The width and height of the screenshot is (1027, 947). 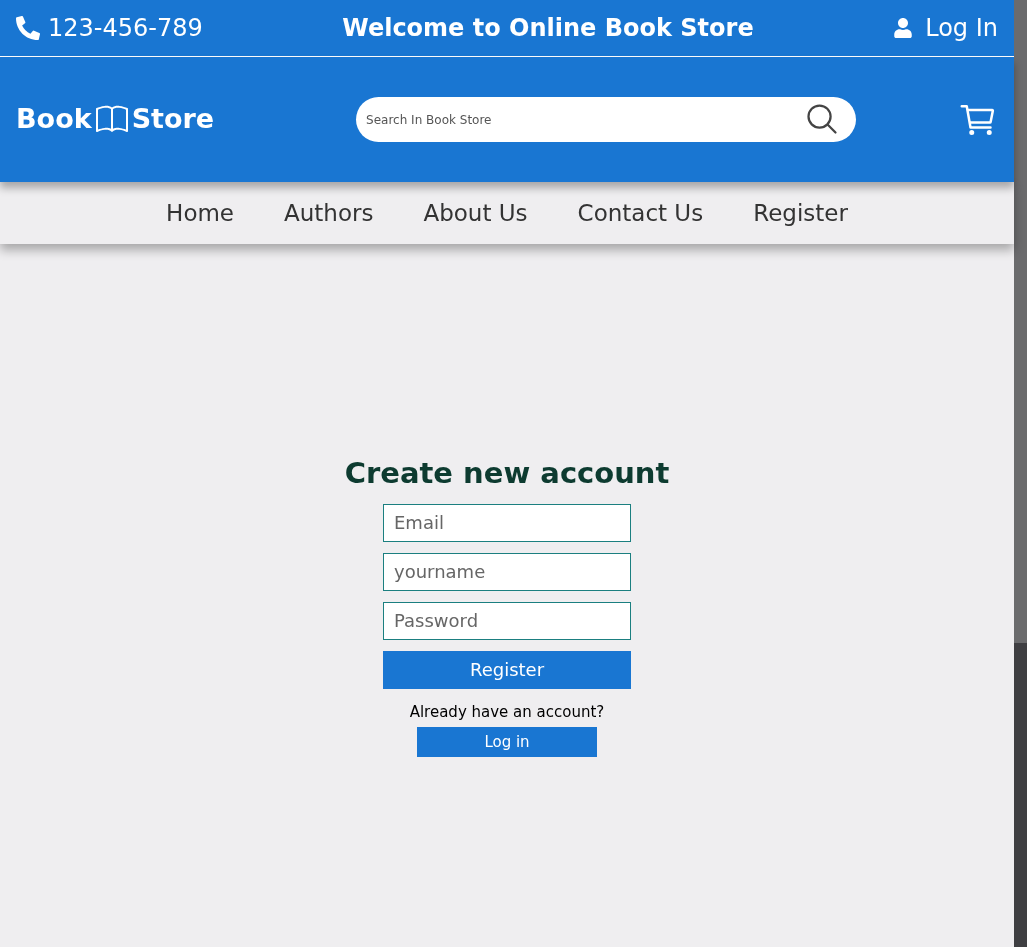 I want to click on input-field: Password, so click(x=507, y=620).